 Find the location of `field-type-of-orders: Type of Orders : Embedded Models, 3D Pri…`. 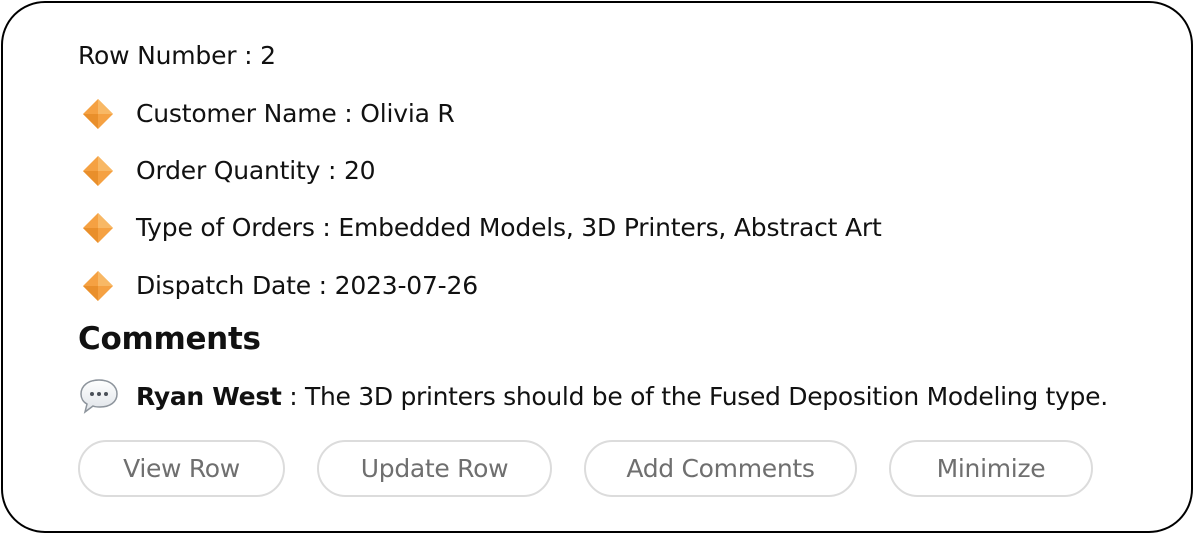

field-type-of-orders: Type of Orders : Embedded Models, 3D Pri… is located at coordinates (481, 227).